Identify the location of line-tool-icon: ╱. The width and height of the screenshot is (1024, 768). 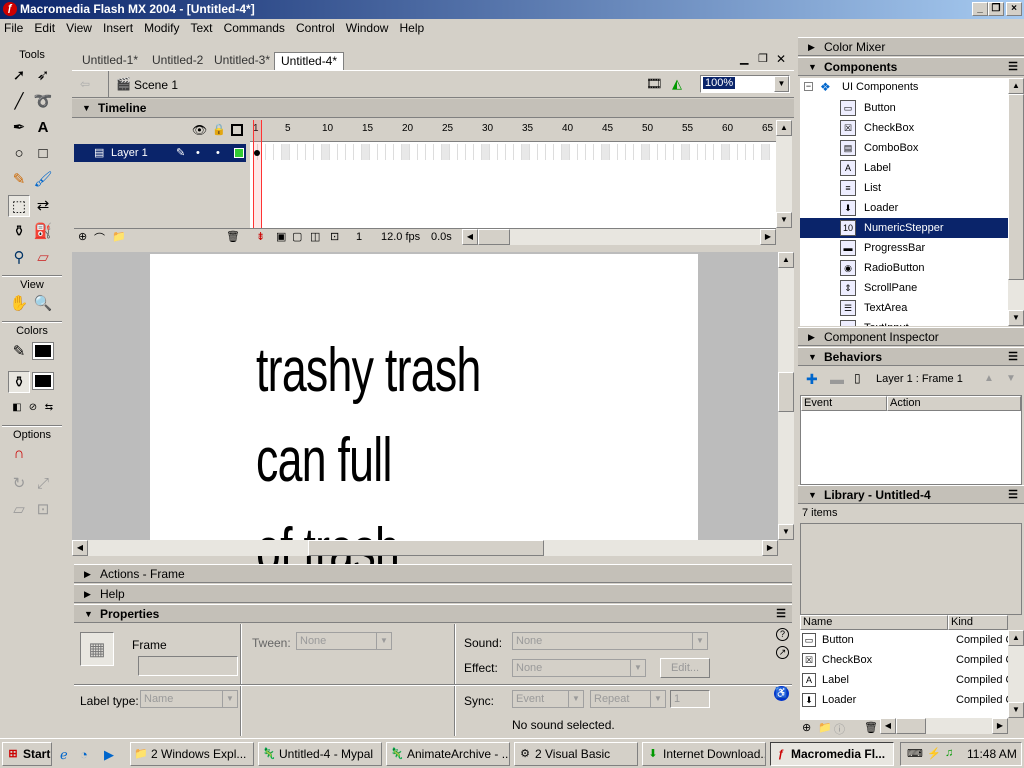
(19, 102).